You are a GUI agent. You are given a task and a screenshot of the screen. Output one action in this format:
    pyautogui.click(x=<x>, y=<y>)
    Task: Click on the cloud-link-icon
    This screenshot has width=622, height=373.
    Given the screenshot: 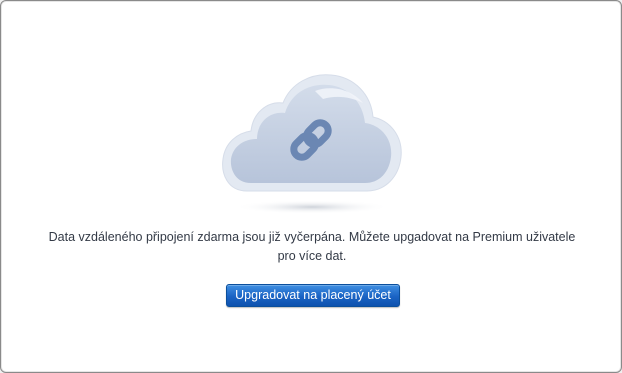 What is the action you would take?
    pyautogui.click(x=312, y=144)
    